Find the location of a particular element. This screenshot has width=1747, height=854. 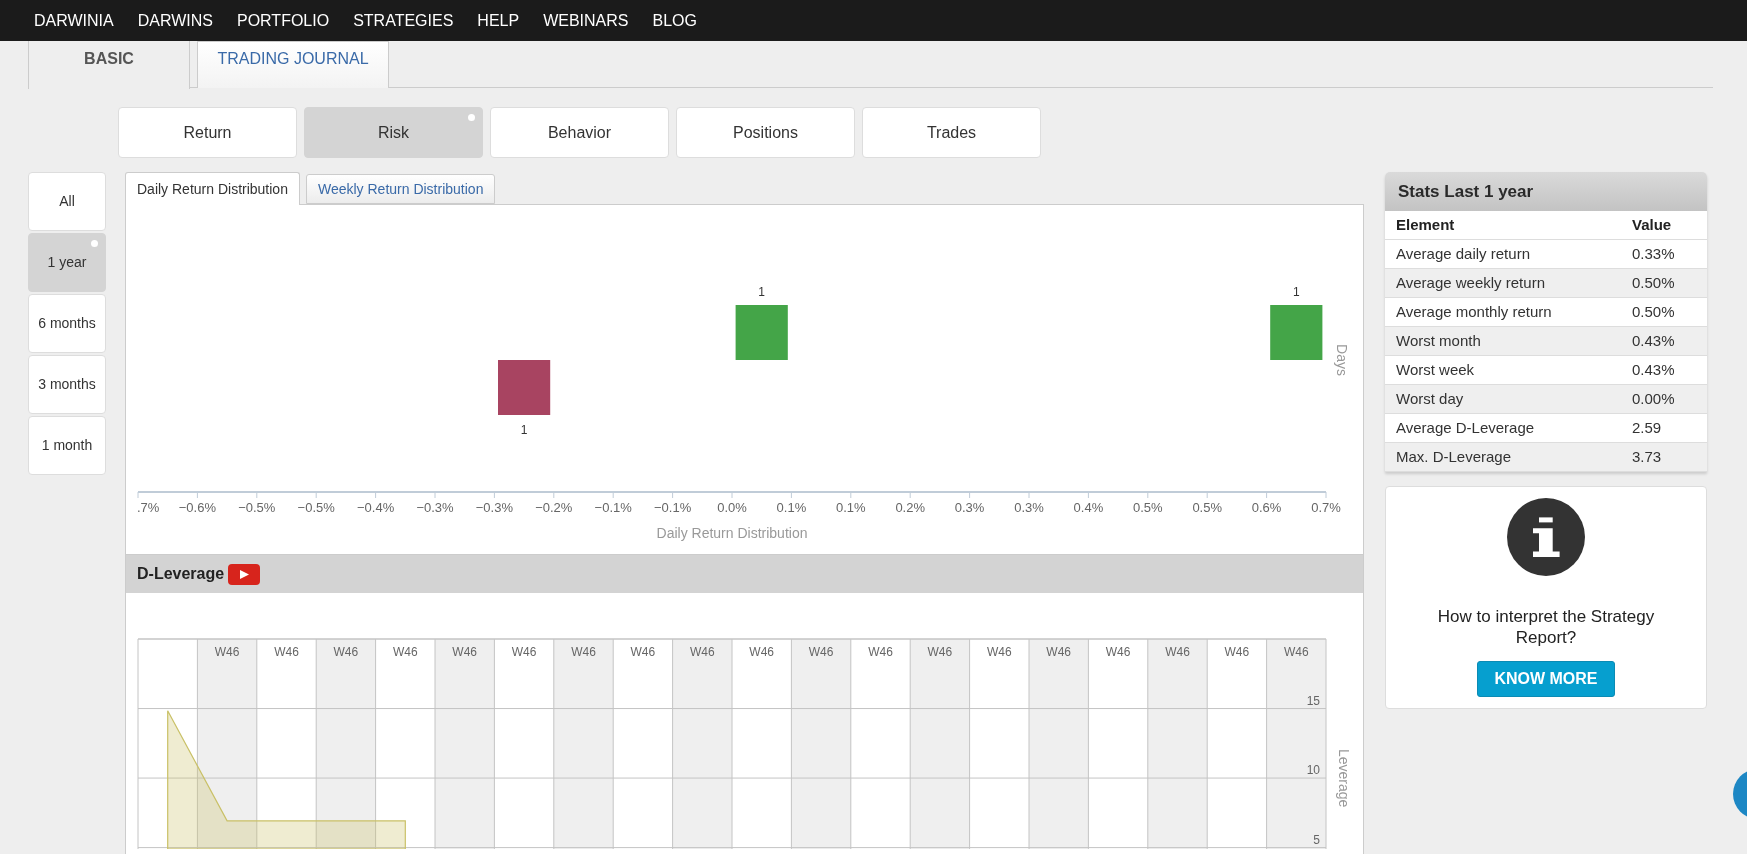

axis-tick-label: 5 is located at coordinates (1316, 839).